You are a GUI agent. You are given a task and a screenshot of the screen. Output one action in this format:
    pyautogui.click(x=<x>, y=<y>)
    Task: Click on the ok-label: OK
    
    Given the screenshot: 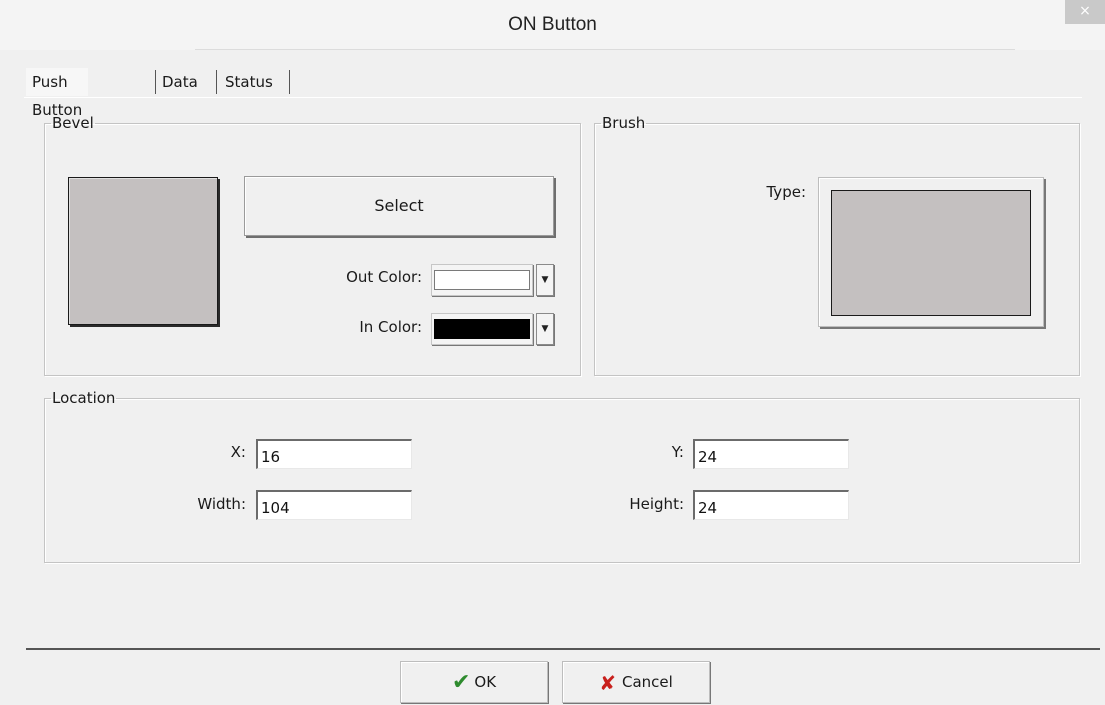 What is the action you would take?
    pyautogui.click(x=485, y=682)
    